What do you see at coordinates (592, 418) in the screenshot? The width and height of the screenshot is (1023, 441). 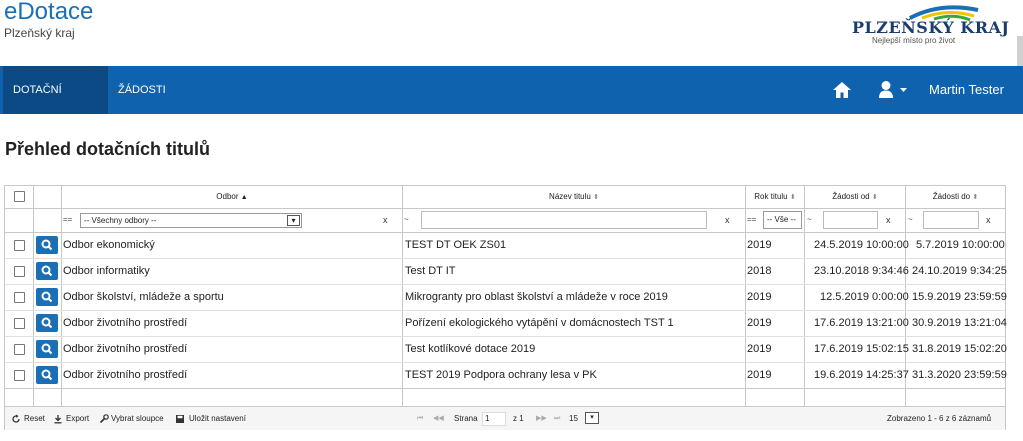 I see `page-size-select: ▾` at bounding box center [592, 418].